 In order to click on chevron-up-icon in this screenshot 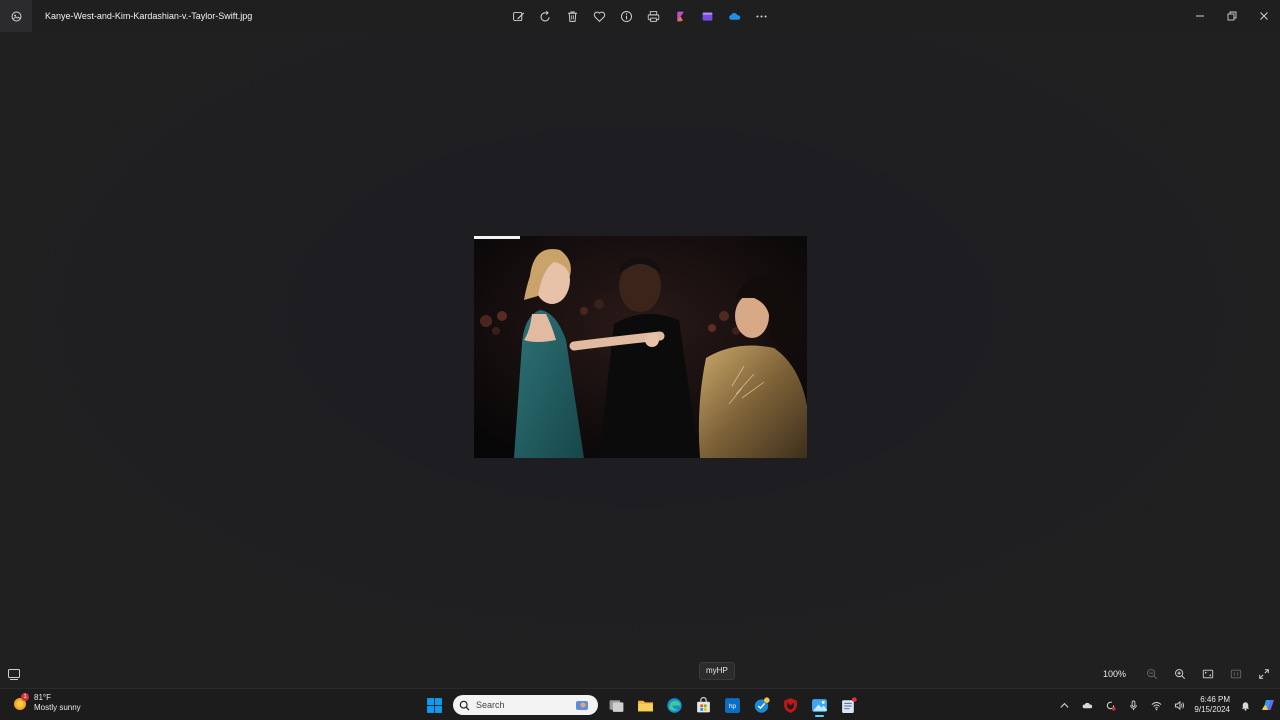, I will do `click(1064, 705)`.